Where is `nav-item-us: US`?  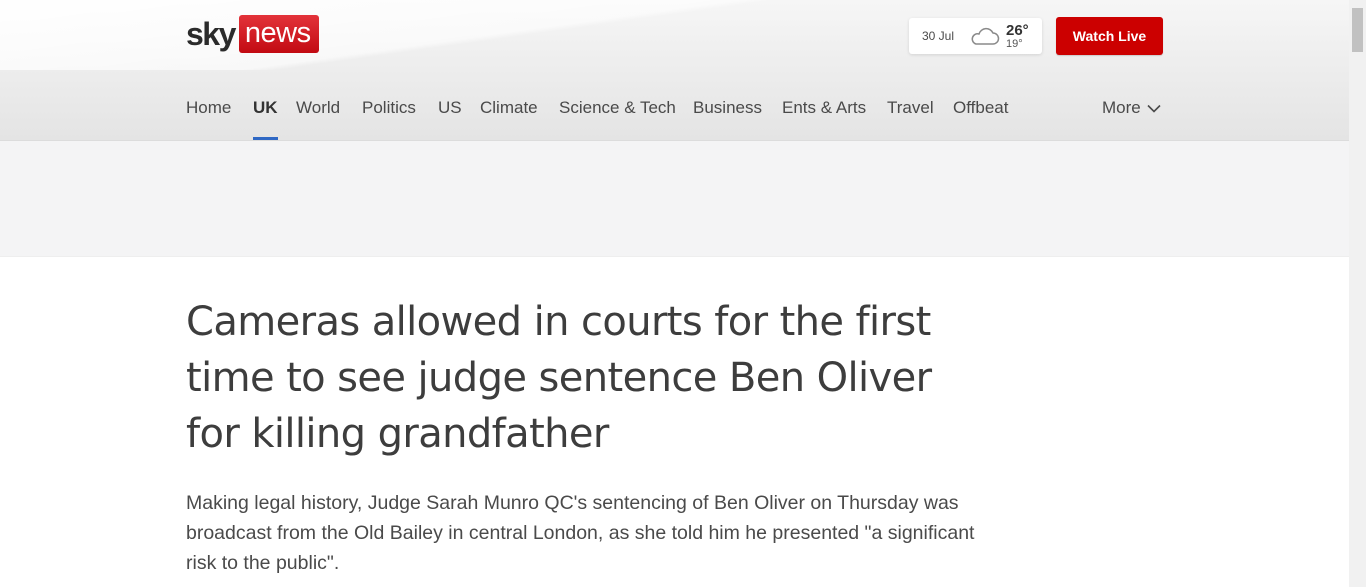
nav-item-us: US is located at coordinates (450, 108).